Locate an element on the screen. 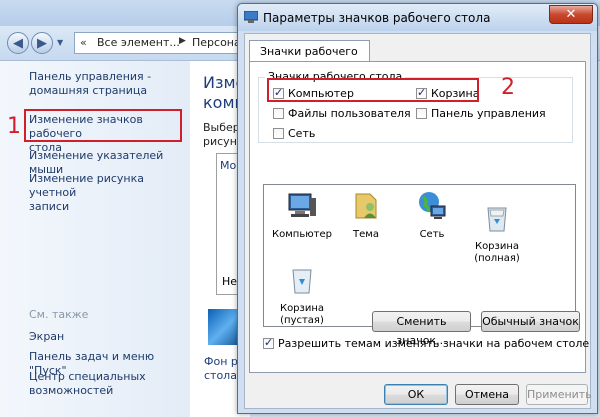  list-item-theme: Тема is located at coordinates (366, 215).